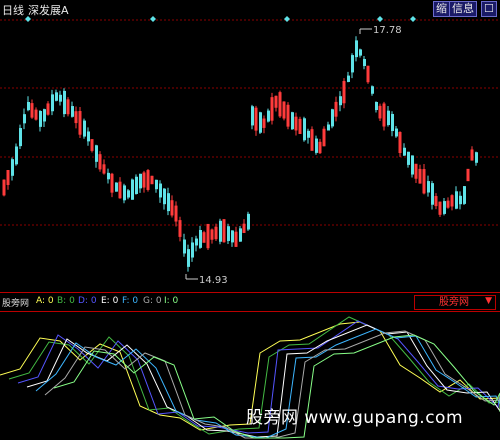 This screenshot has height=440, width=500. I want to click on zoom-button: 缩, so click(441, 9).